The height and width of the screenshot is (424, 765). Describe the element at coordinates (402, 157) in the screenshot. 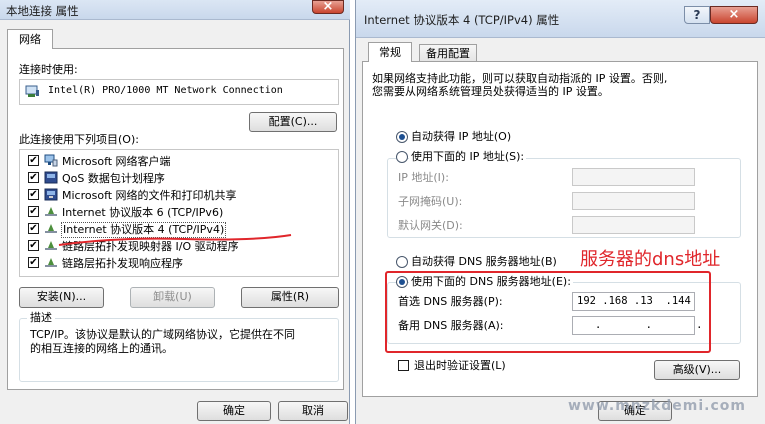

I see `manual-ip-radio` at that location.